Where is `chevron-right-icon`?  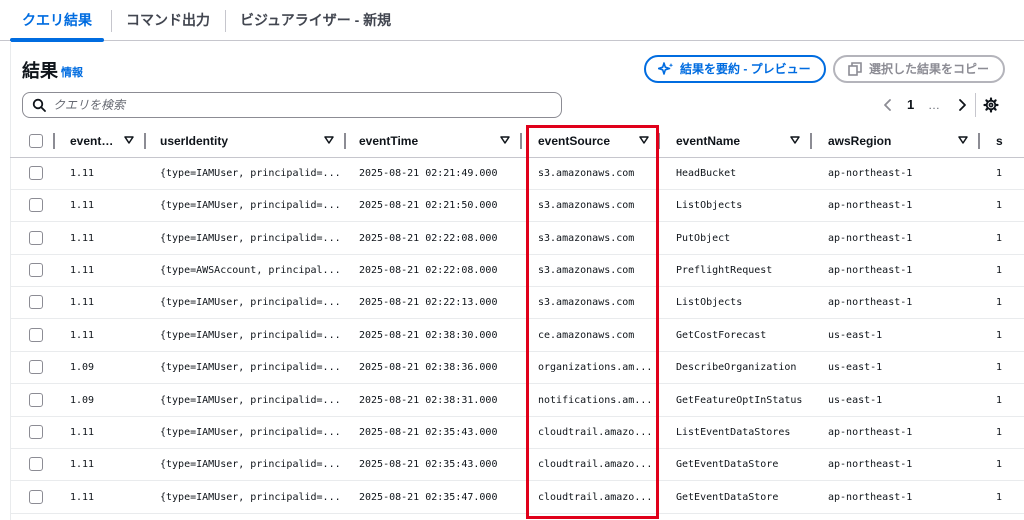 chevron-right-icon is located at coordinates (962, 105).